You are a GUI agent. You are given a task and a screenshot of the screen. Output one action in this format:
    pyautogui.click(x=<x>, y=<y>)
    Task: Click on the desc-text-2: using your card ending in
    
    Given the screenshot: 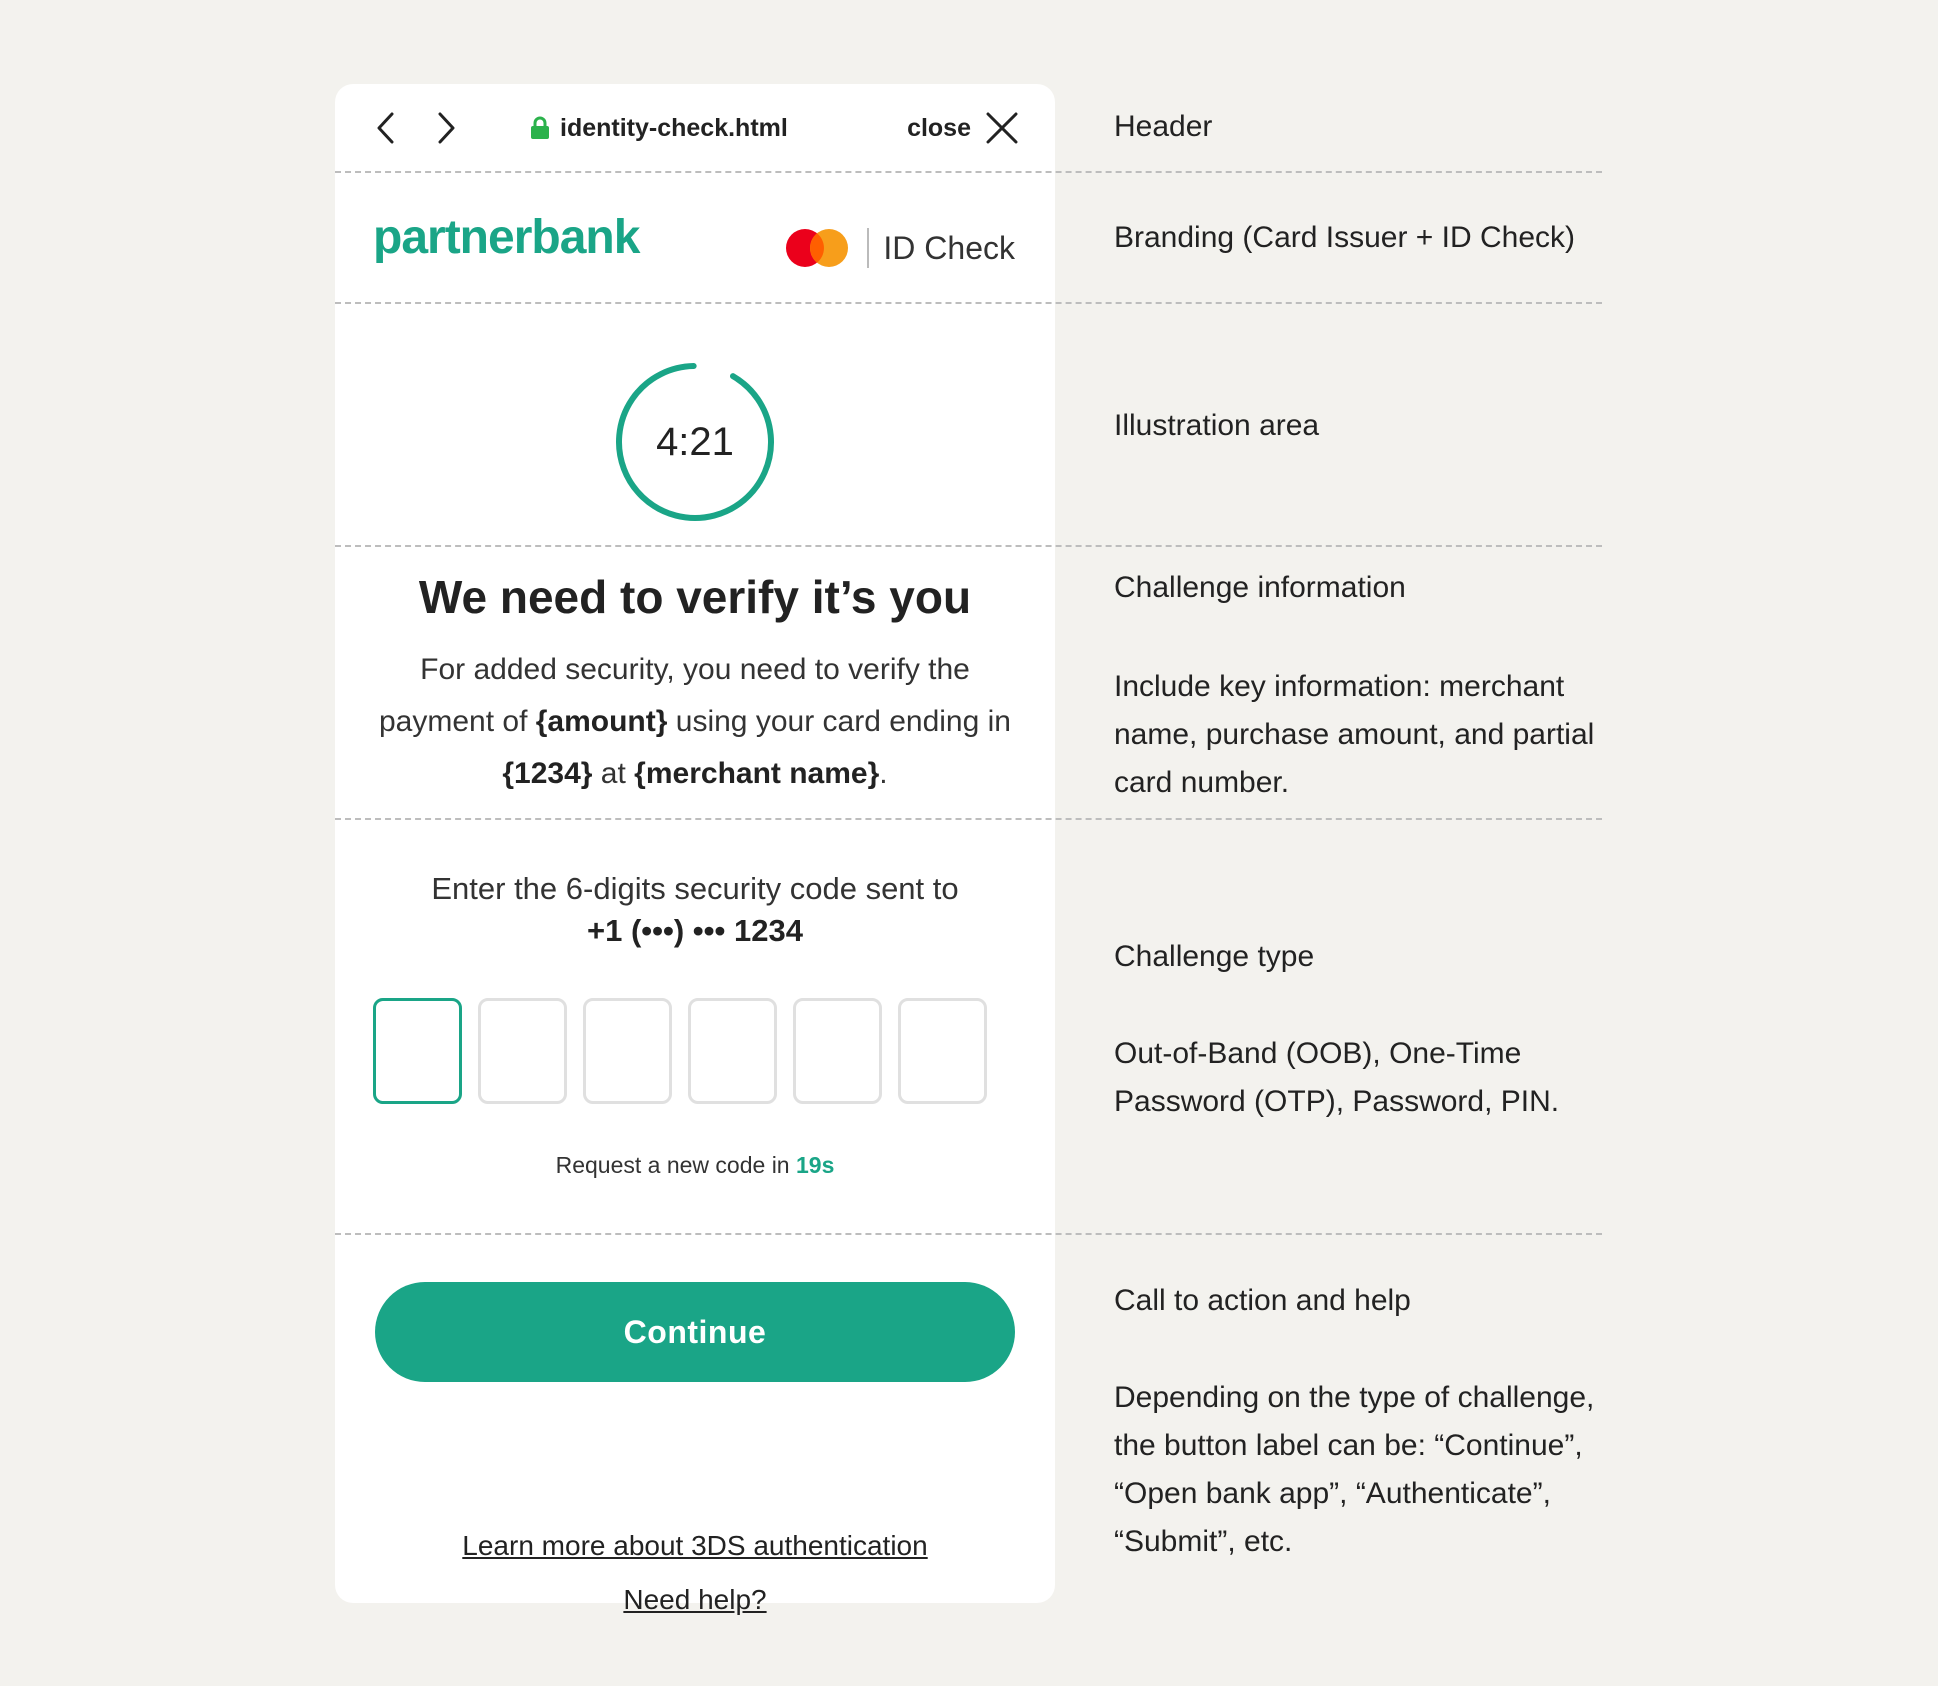 What is the action you would take?
    pyautogui.click(x=839, y=721)
    